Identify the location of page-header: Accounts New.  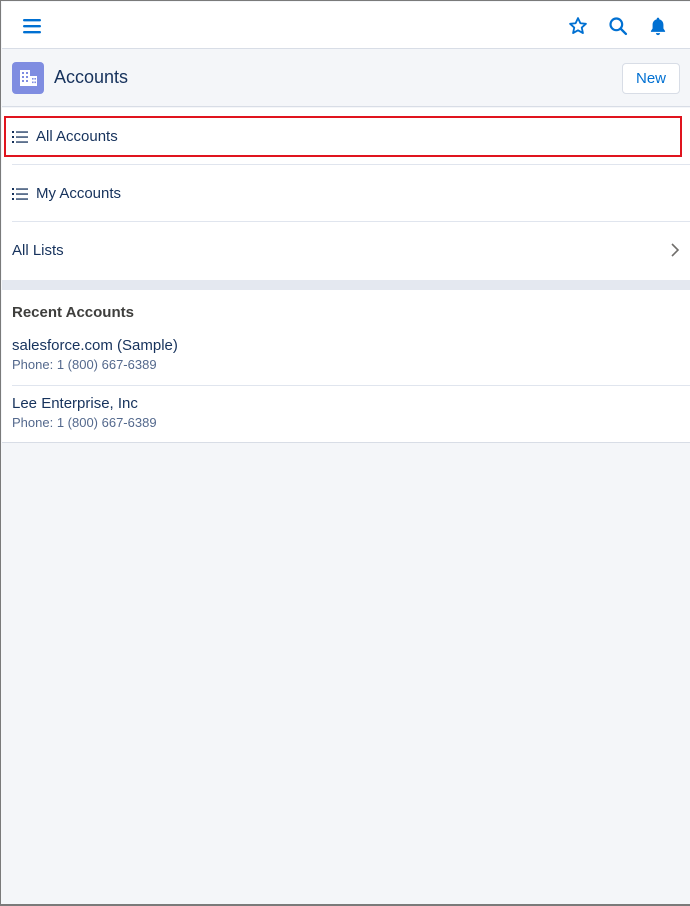
(346, 78).